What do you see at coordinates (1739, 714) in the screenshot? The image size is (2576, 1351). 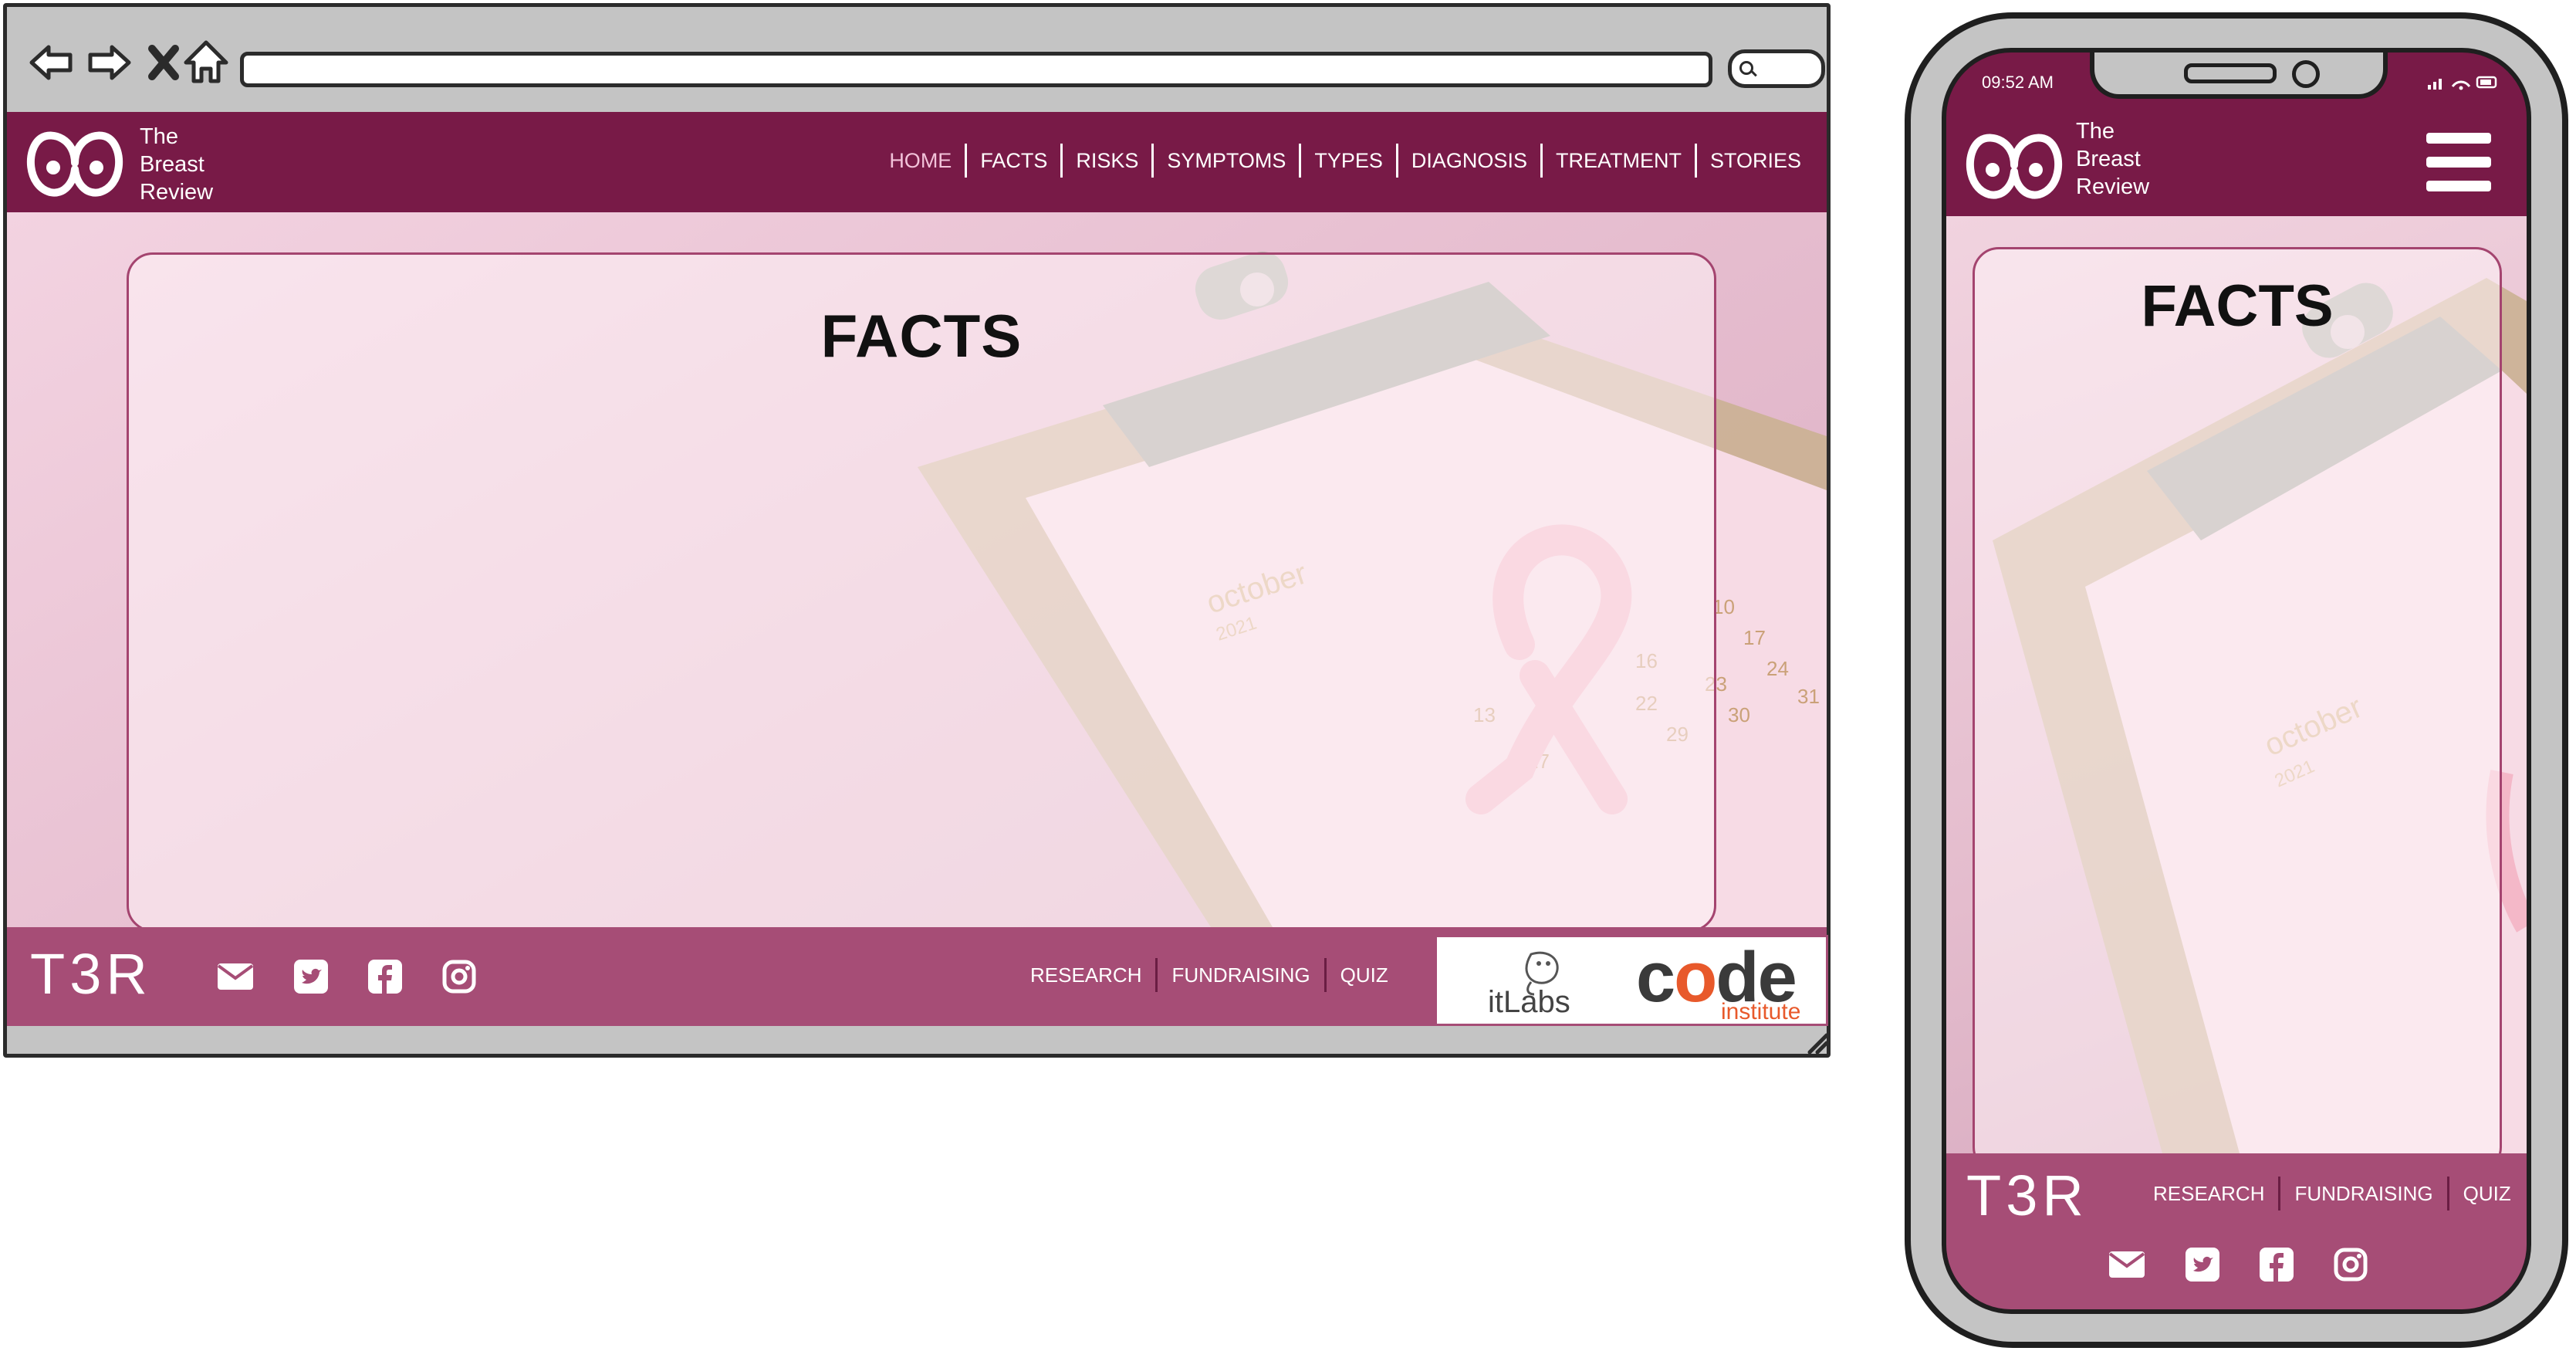 I see `calendar-day: 30` at bounding box center [1739, 714].